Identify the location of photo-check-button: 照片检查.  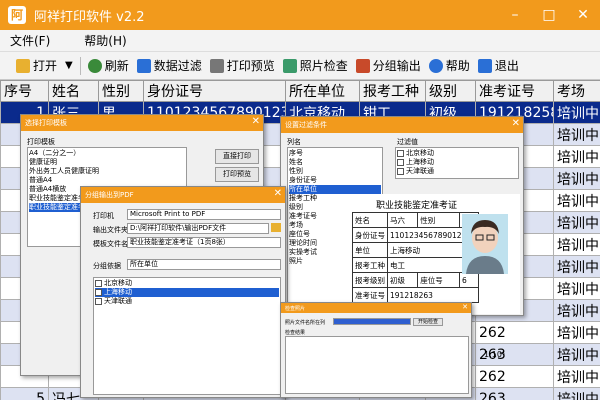
(315, 66).